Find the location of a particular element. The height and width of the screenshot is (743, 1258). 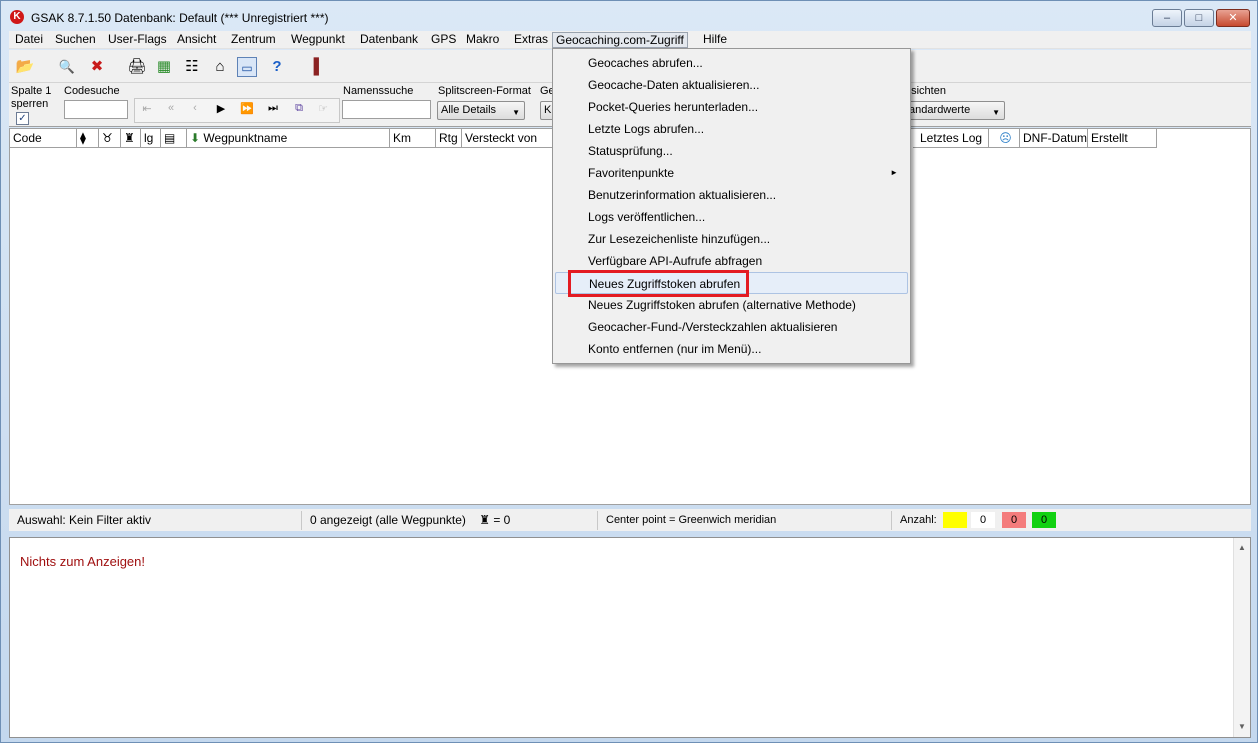

menu-datenbank: Datenbank is located at coordinates (389, 40).